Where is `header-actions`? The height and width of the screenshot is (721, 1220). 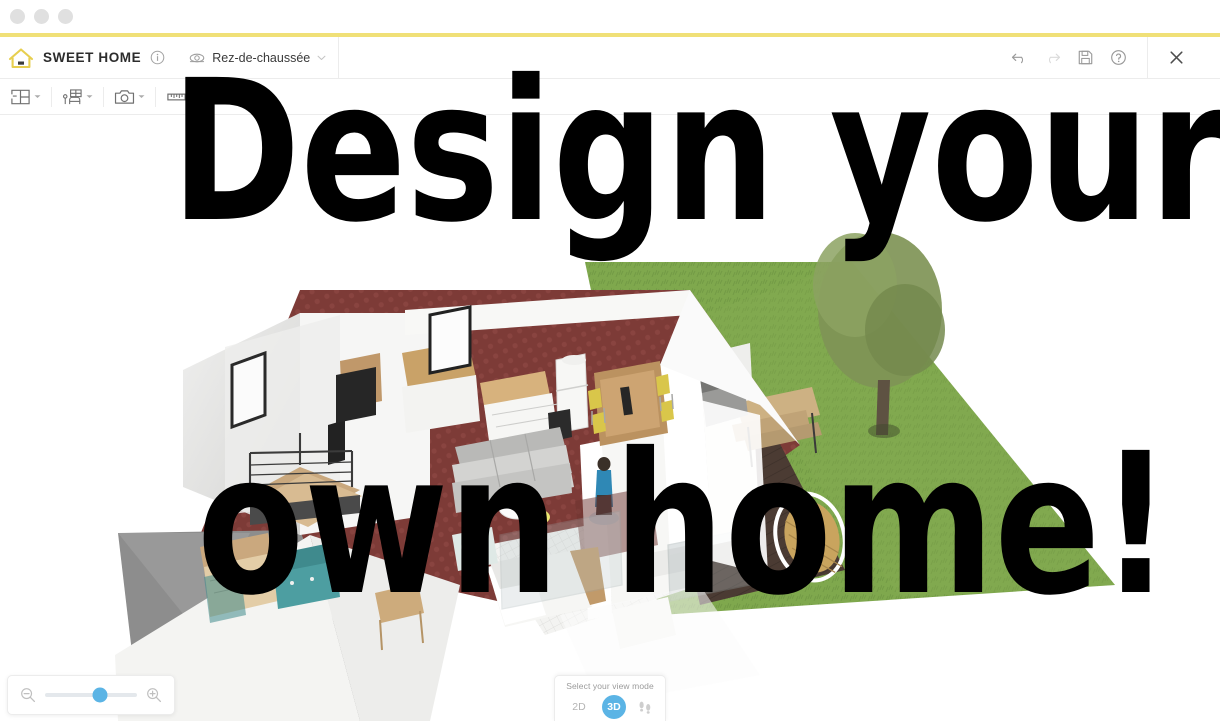 header-actions is located at coordinates (1115, 57).